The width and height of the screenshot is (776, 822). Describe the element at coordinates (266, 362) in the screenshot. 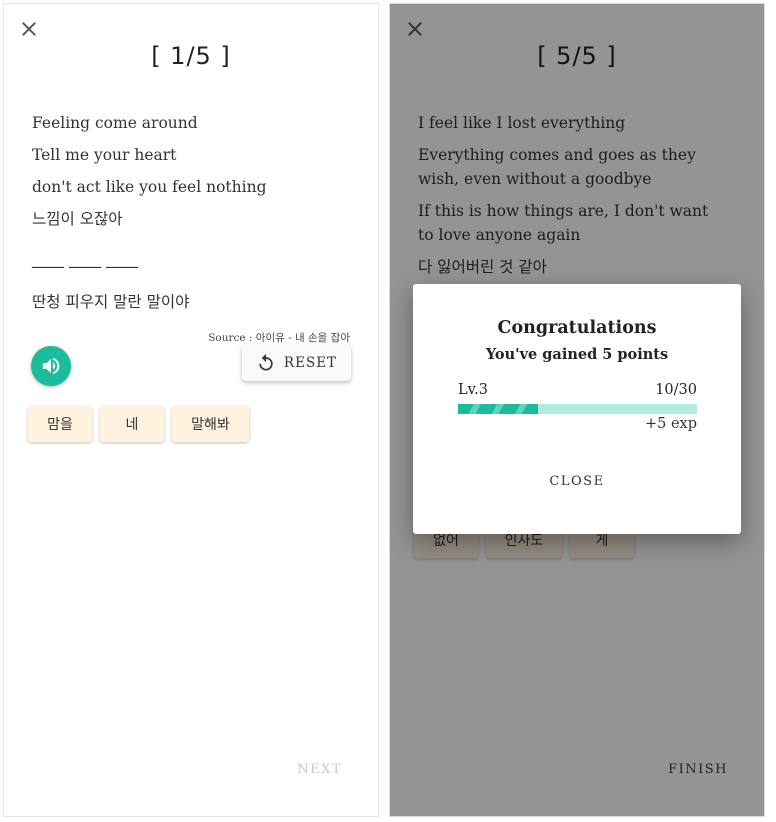

I see `reset-icon` at that location.